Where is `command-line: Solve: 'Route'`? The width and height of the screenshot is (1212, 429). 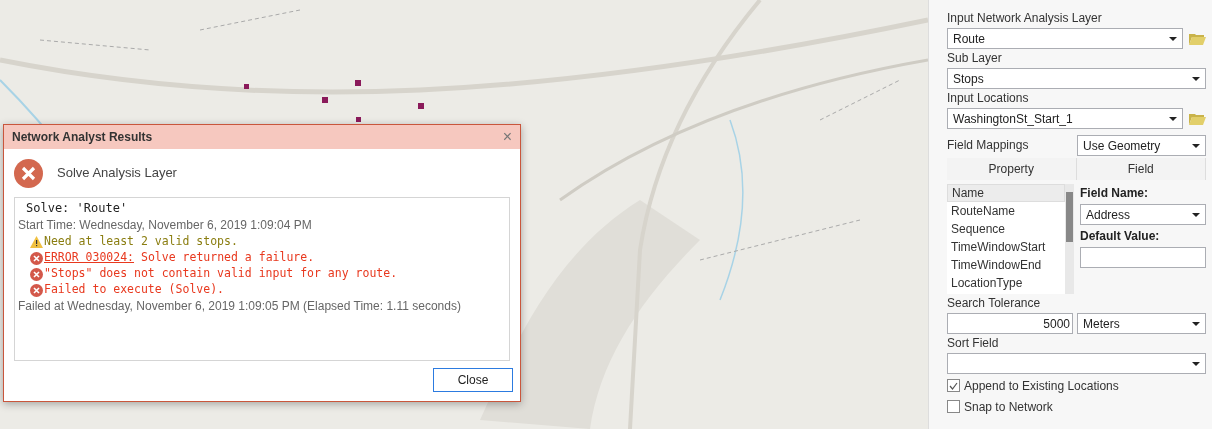 command-line: Solve: 'Route' is located at coordinates (77, 208).